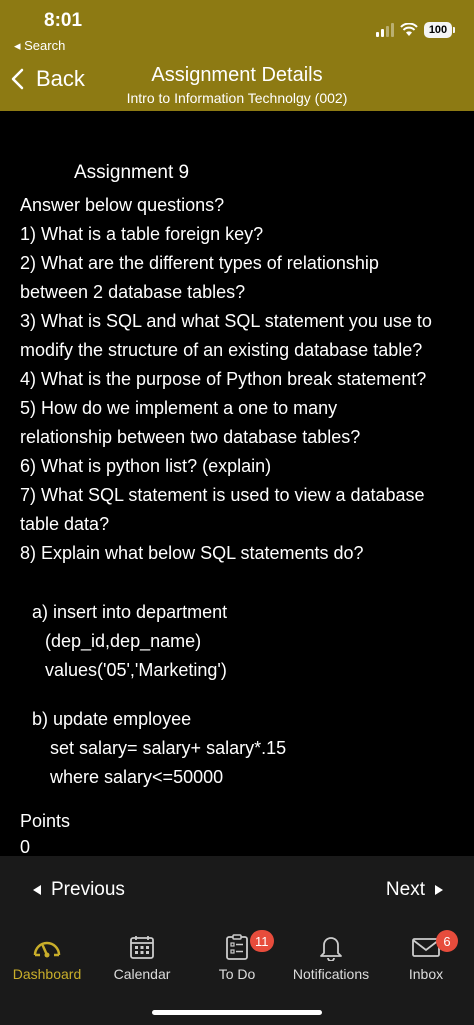 The width and height of the screenshot is (474, 1025). What do you see at coordinates (179, 408) in the screenshot?
I see `question-line: 5) How do we implement a one to many` at bounding box center [179, 408].